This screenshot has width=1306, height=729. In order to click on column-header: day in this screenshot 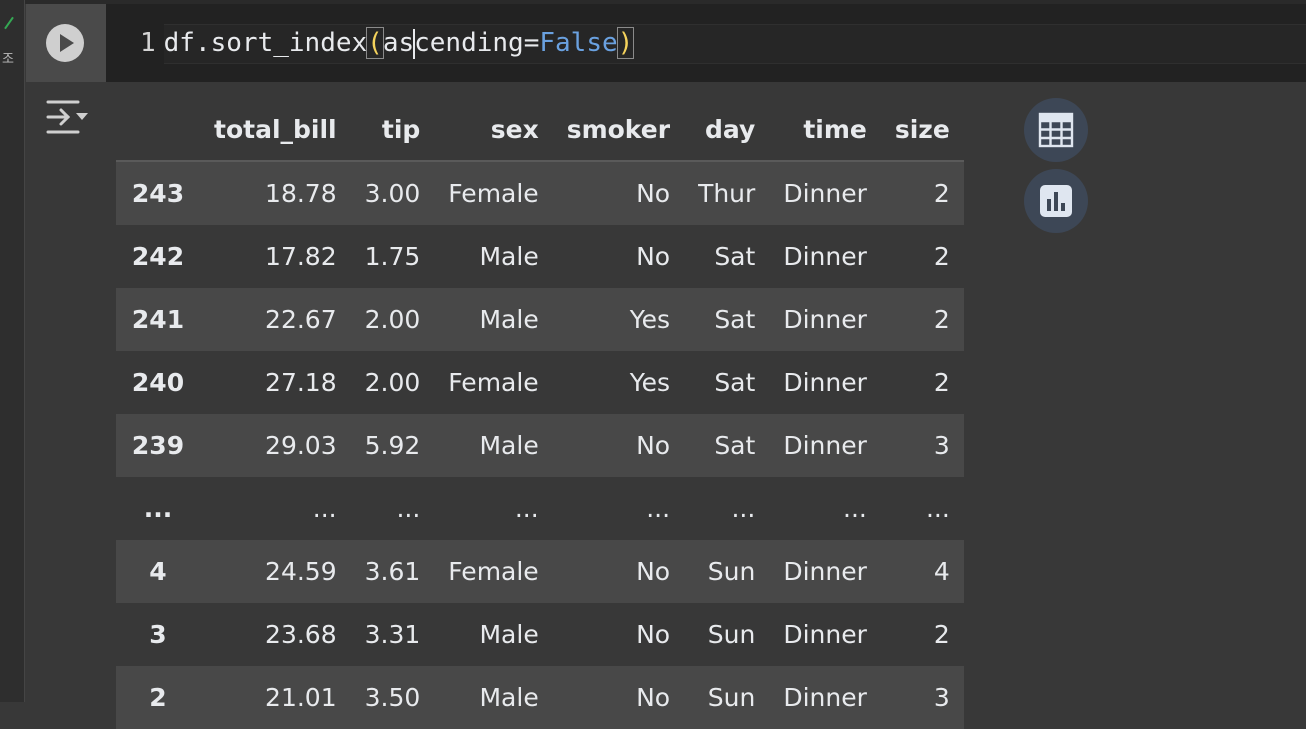, I will do `click(727, 130)`.